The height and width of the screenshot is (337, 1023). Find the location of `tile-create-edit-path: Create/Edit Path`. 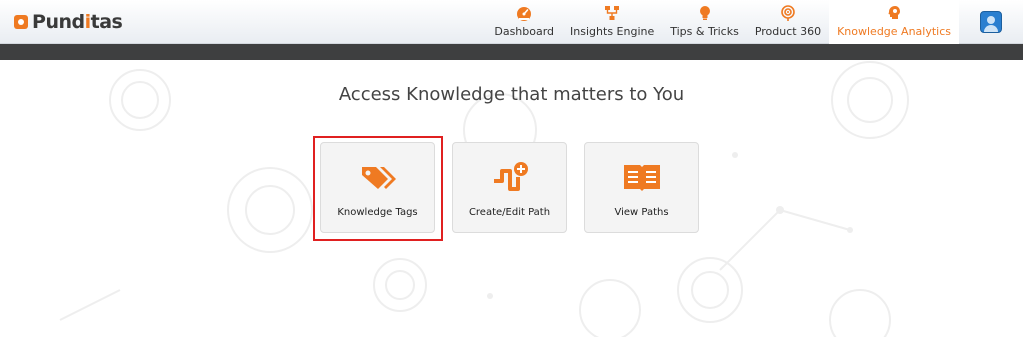

tile-create-edit-path: Create/Edit Path is located at coordinates (509, 187).